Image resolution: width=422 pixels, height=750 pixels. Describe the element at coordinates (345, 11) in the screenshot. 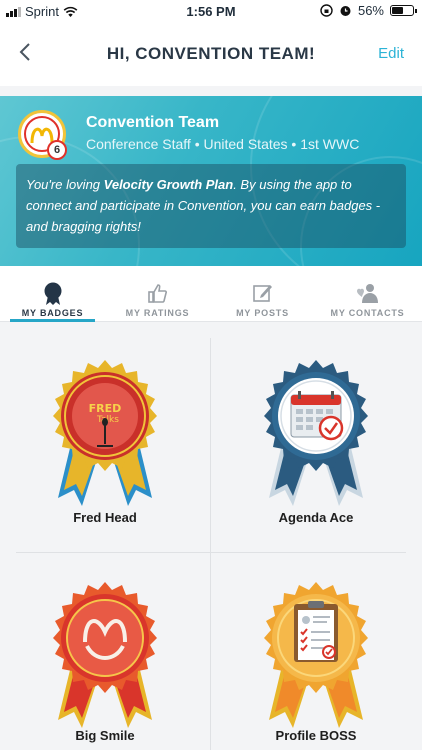

I see `alarm-icon` at that location.